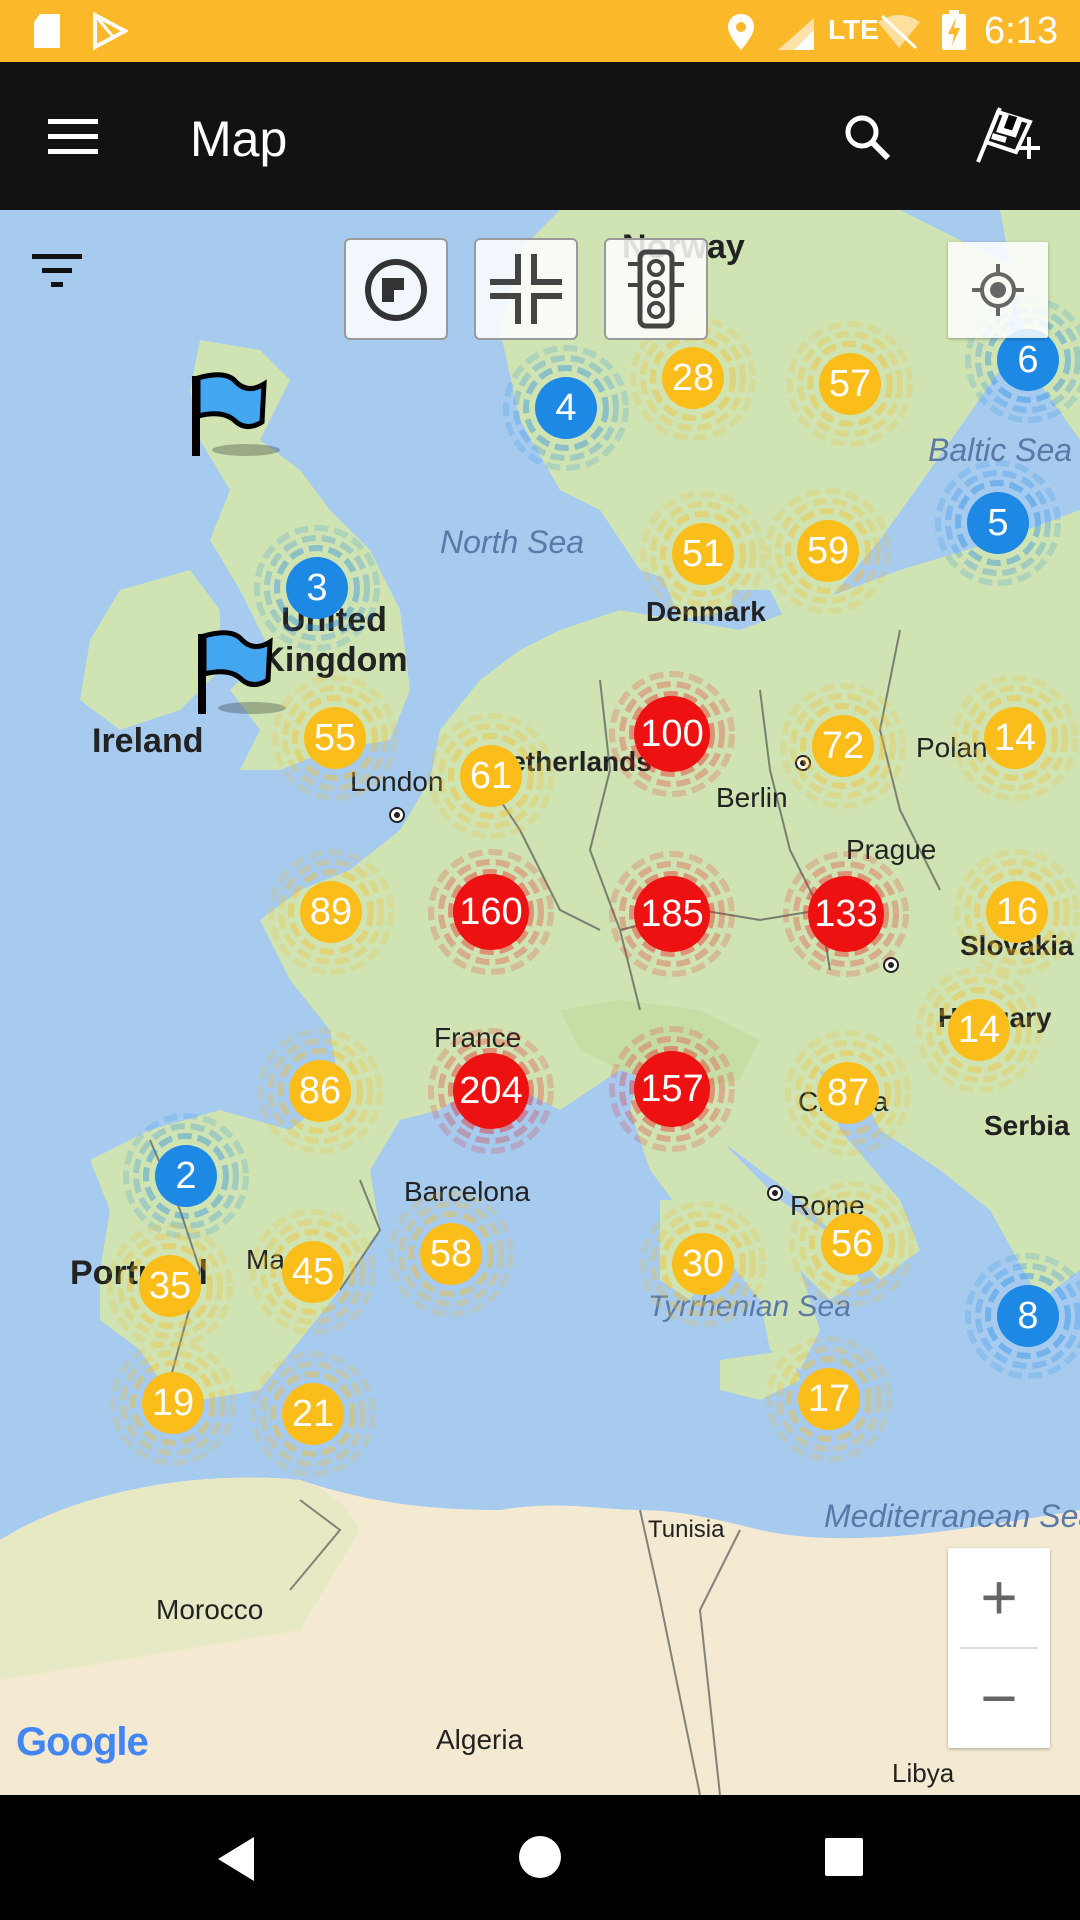  I want to click on cluster-count: 72, so click(843, 746).